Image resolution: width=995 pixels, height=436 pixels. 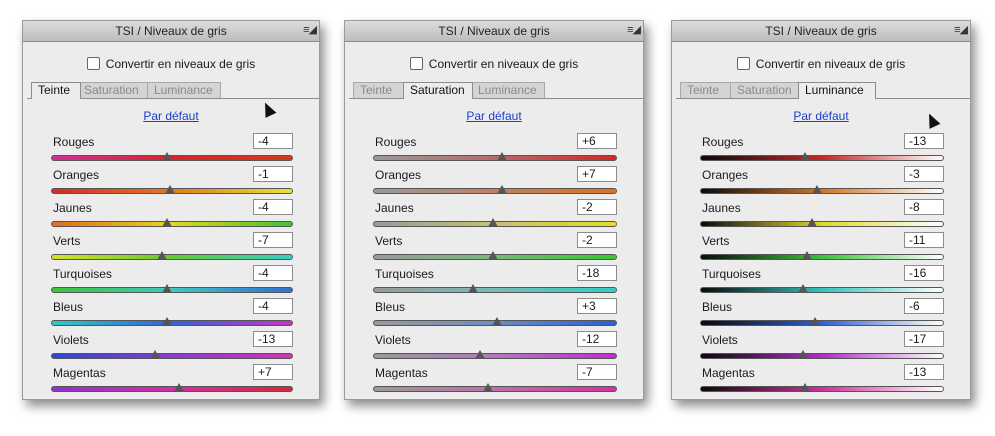 What do you see at coordinates (597, 339) in the screenshot?
I see `slider-value-input: -12` at bounding box center [597, 339].